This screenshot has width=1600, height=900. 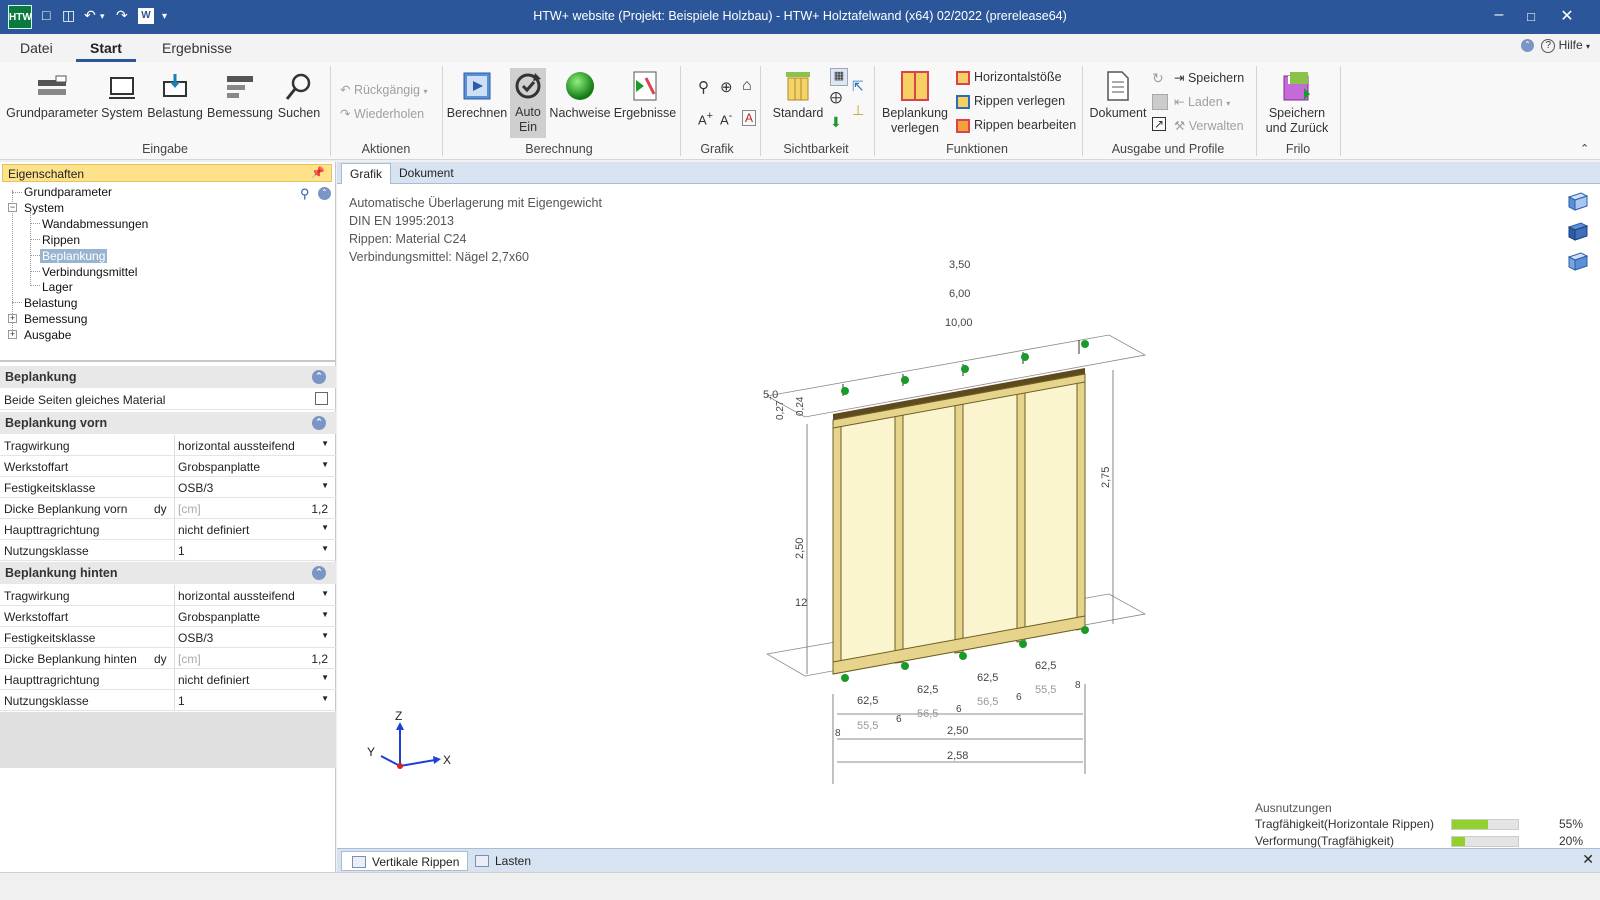 What do you see at coordinates (405, 861) in the screenshot?
I see `tab-vertikale-rippen: Vertikale Rippen` at bounding box center [405, 861].